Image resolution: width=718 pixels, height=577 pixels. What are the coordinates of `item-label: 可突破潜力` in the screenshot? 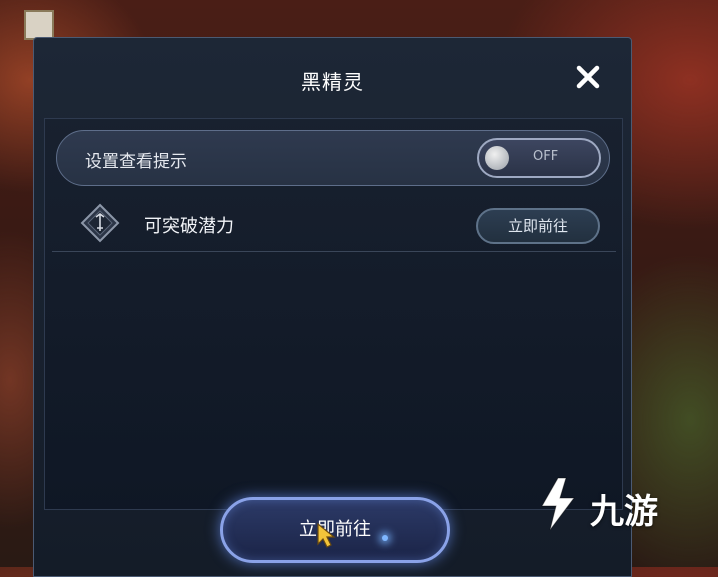 It's located at (189, 226).